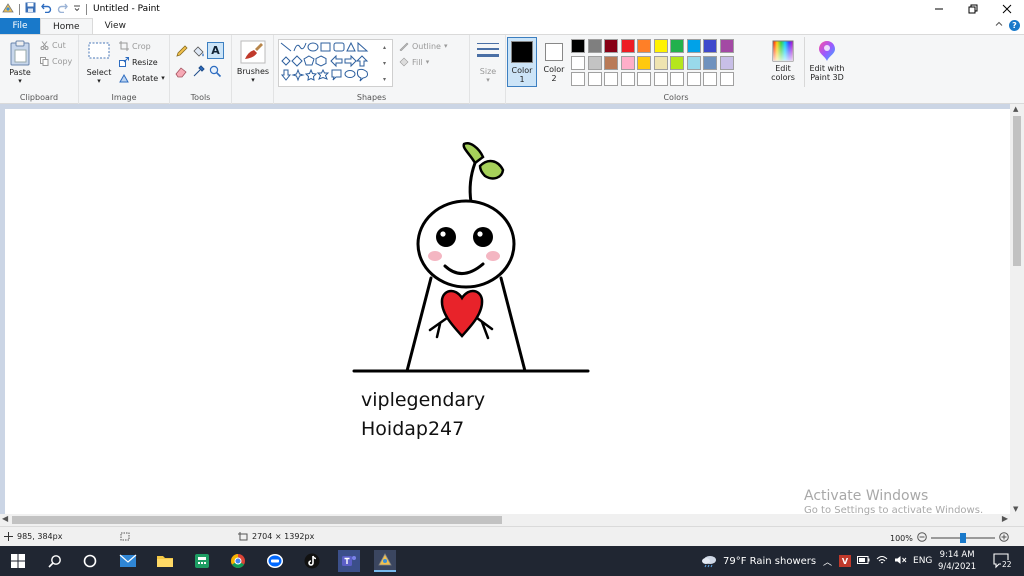 The height and width of the screenshot is (576, 1024). What do you see at coordinates (349, 561) in the screenshot?
I see `teams-icon` at bounding box center [349, 561].